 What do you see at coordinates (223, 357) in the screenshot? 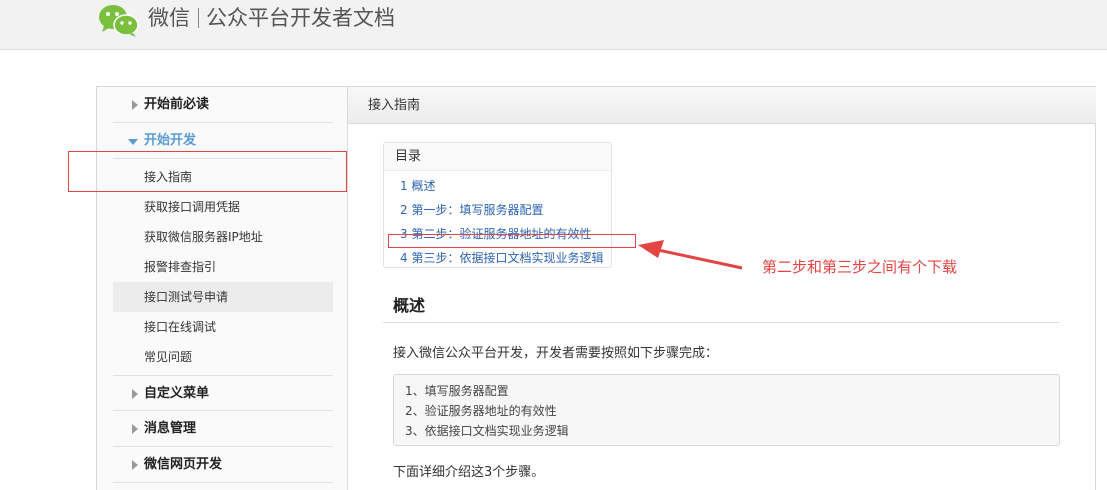
I see `sidebar-item-faq: 常见问题` at bounding box center [223, 357].